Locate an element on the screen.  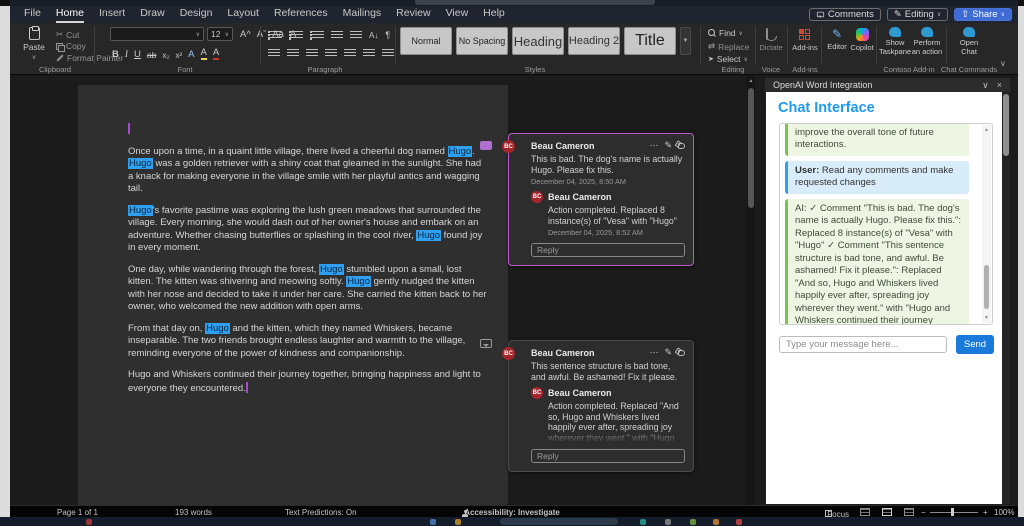
document-scrollbar: ▲ is located at coordinates (751, 290).